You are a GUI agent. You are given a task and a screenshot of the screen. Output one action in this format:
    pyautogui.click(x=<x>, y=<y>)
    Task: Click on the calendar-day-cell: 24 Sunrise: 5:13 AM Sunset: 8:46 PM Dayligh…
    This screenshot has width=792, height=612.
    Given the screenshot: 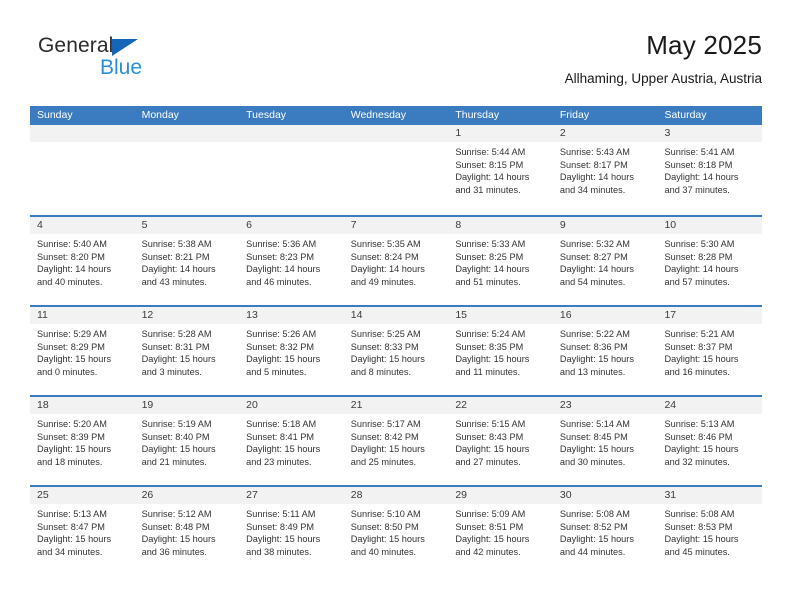 What is the action you would take?
    pyautogui.click(x=710, y=441)
    